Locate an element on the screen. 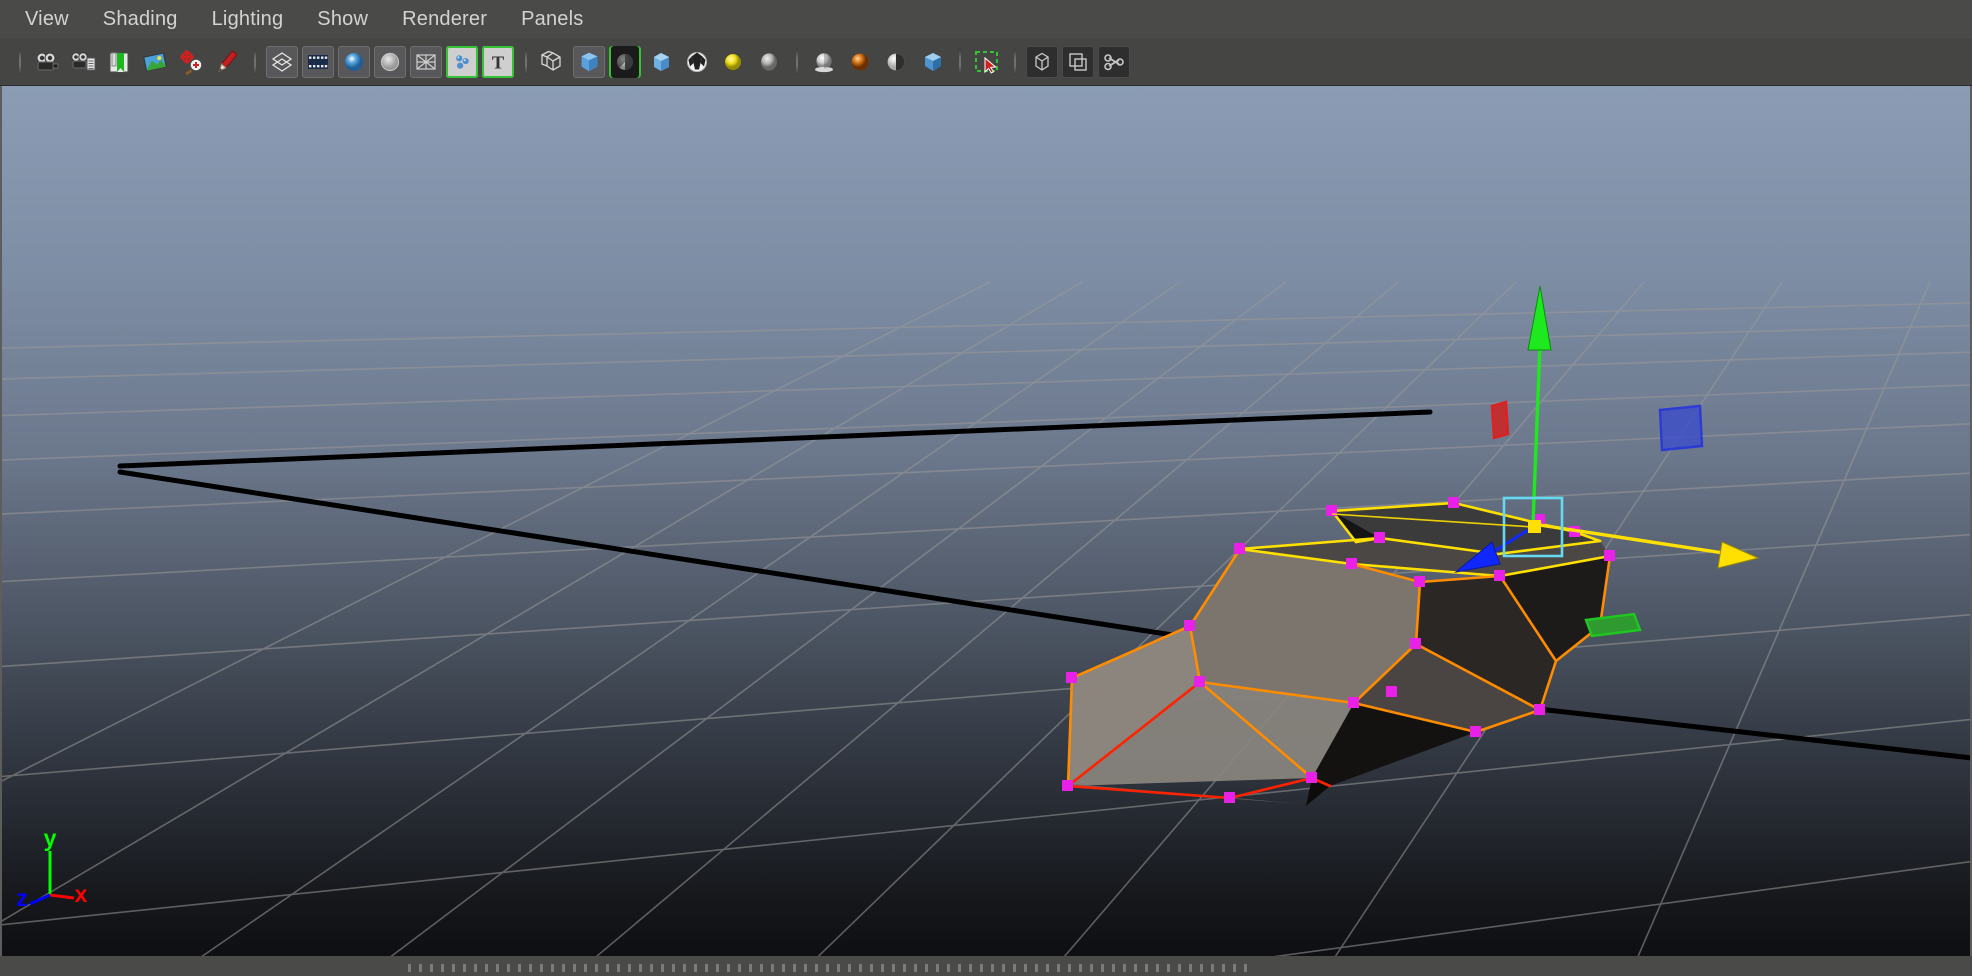 This screenshot has width=1972, height=976. textured-icon is located at coordinates (697, 62).